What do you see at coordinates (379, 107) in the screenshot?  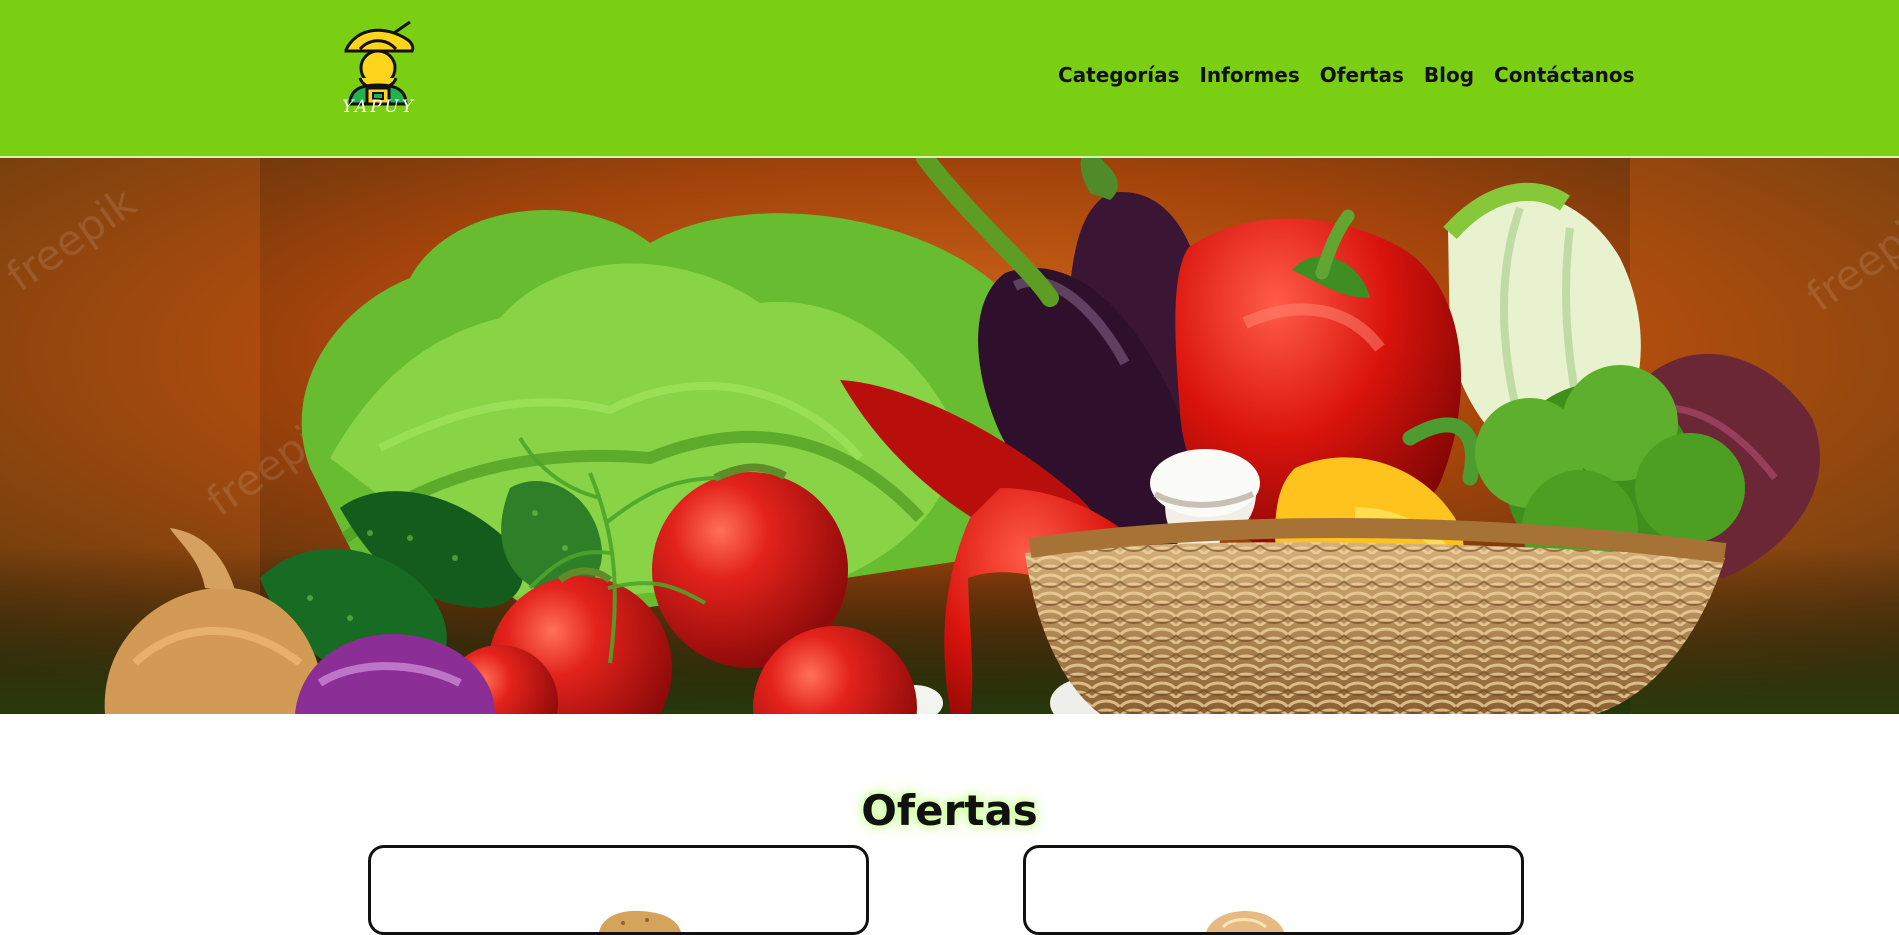 I see `brand-wordmark: YAPUY` at bounding box center [379, 107].